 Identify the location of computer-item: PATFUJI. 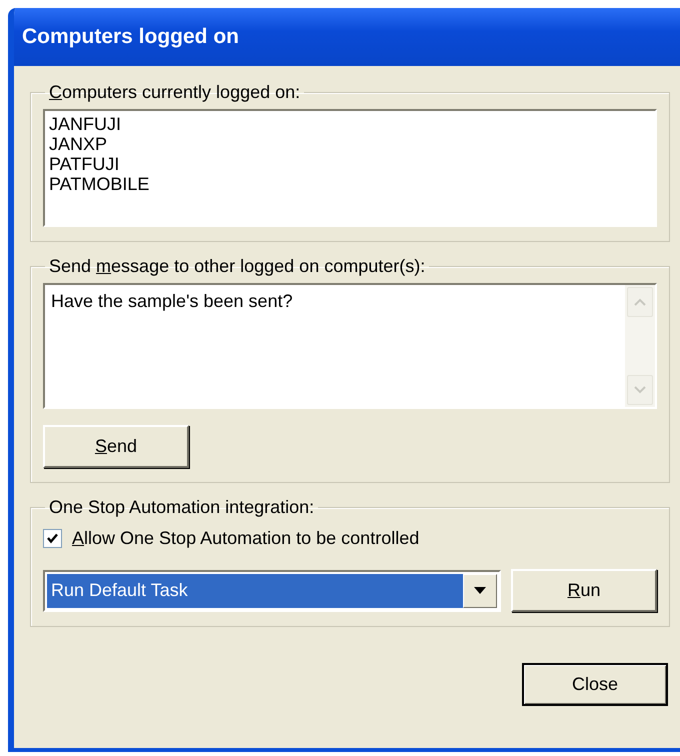
(350, 164).